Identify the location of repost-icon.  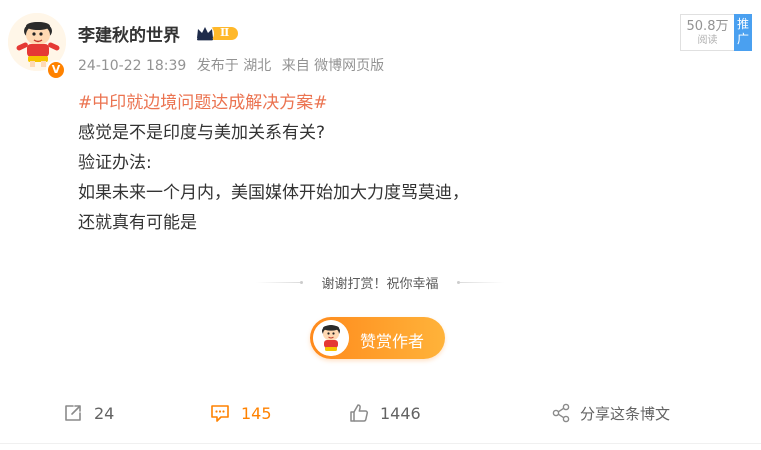
(73, 413).